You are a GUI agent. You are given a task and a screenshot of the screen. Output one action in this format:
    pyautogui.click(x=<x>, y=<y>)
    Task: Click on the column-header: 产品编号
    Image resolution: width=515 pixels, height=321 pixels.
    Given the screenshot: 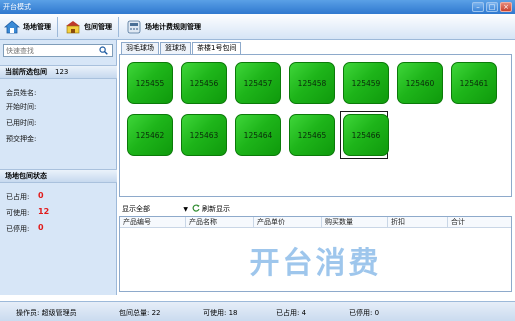 What is the action you would take?
    pyautogui.click(x=153, y=222)
    